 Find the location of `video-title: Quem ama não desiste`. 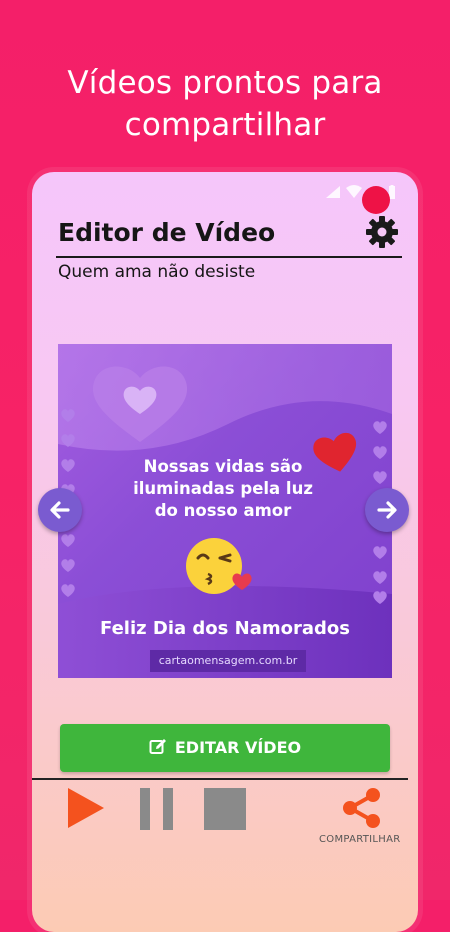

video-title: Quem ama não desiste is located at coordinates (157, 272).